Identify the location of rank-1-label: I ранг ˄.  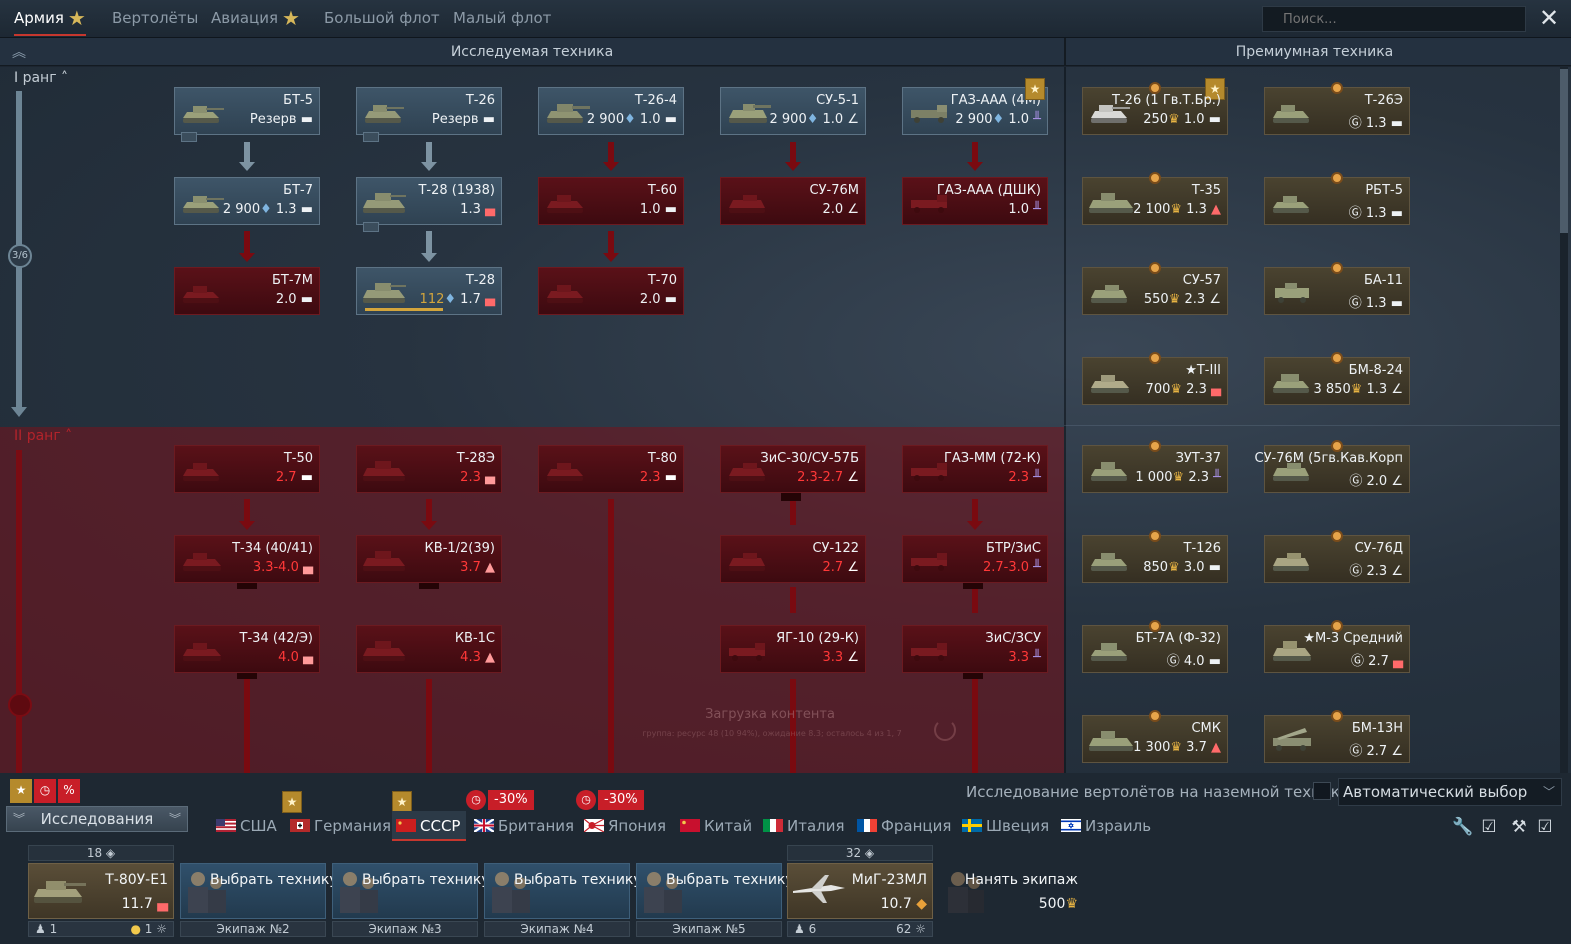
(41, 78).